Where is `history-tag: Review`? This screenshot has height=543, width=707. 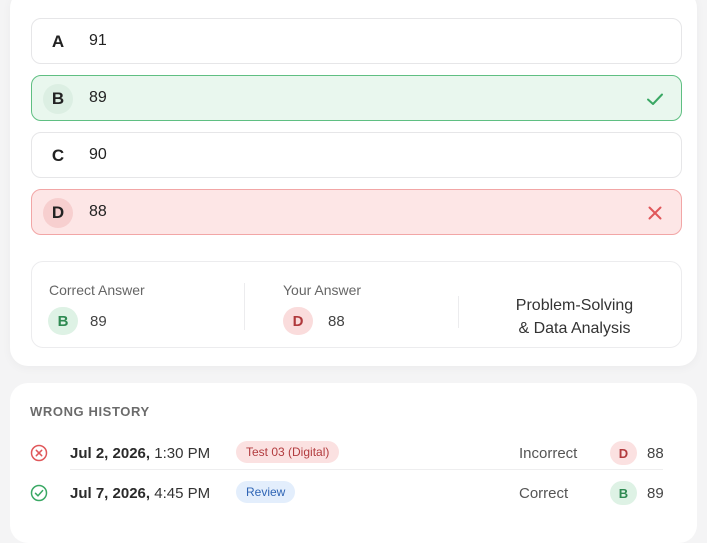 history-tag: Review is located at coordinates (266, 492).